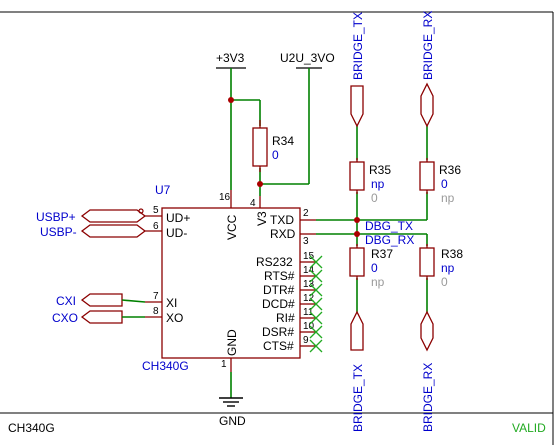  Describe the element at coordinates (113, 308) in the screenshot. I see `crystal-ports` at that location.